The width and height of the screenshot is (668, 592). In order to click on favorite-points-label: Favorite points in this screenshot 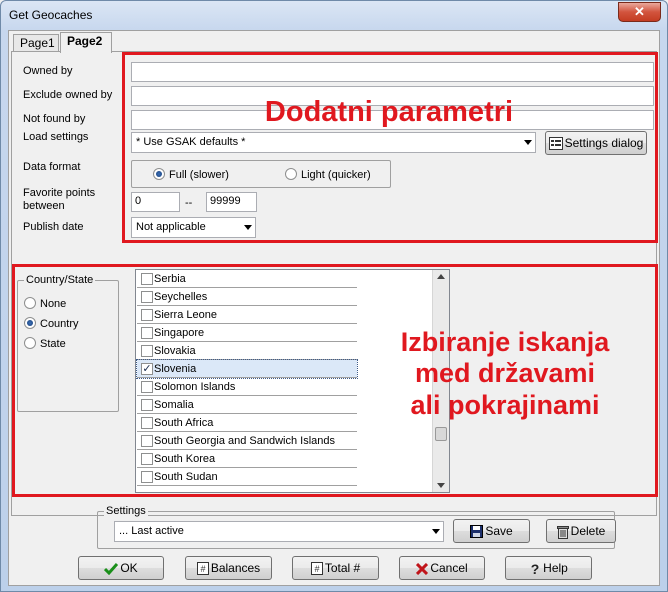, I will do `click(59, 193)`.